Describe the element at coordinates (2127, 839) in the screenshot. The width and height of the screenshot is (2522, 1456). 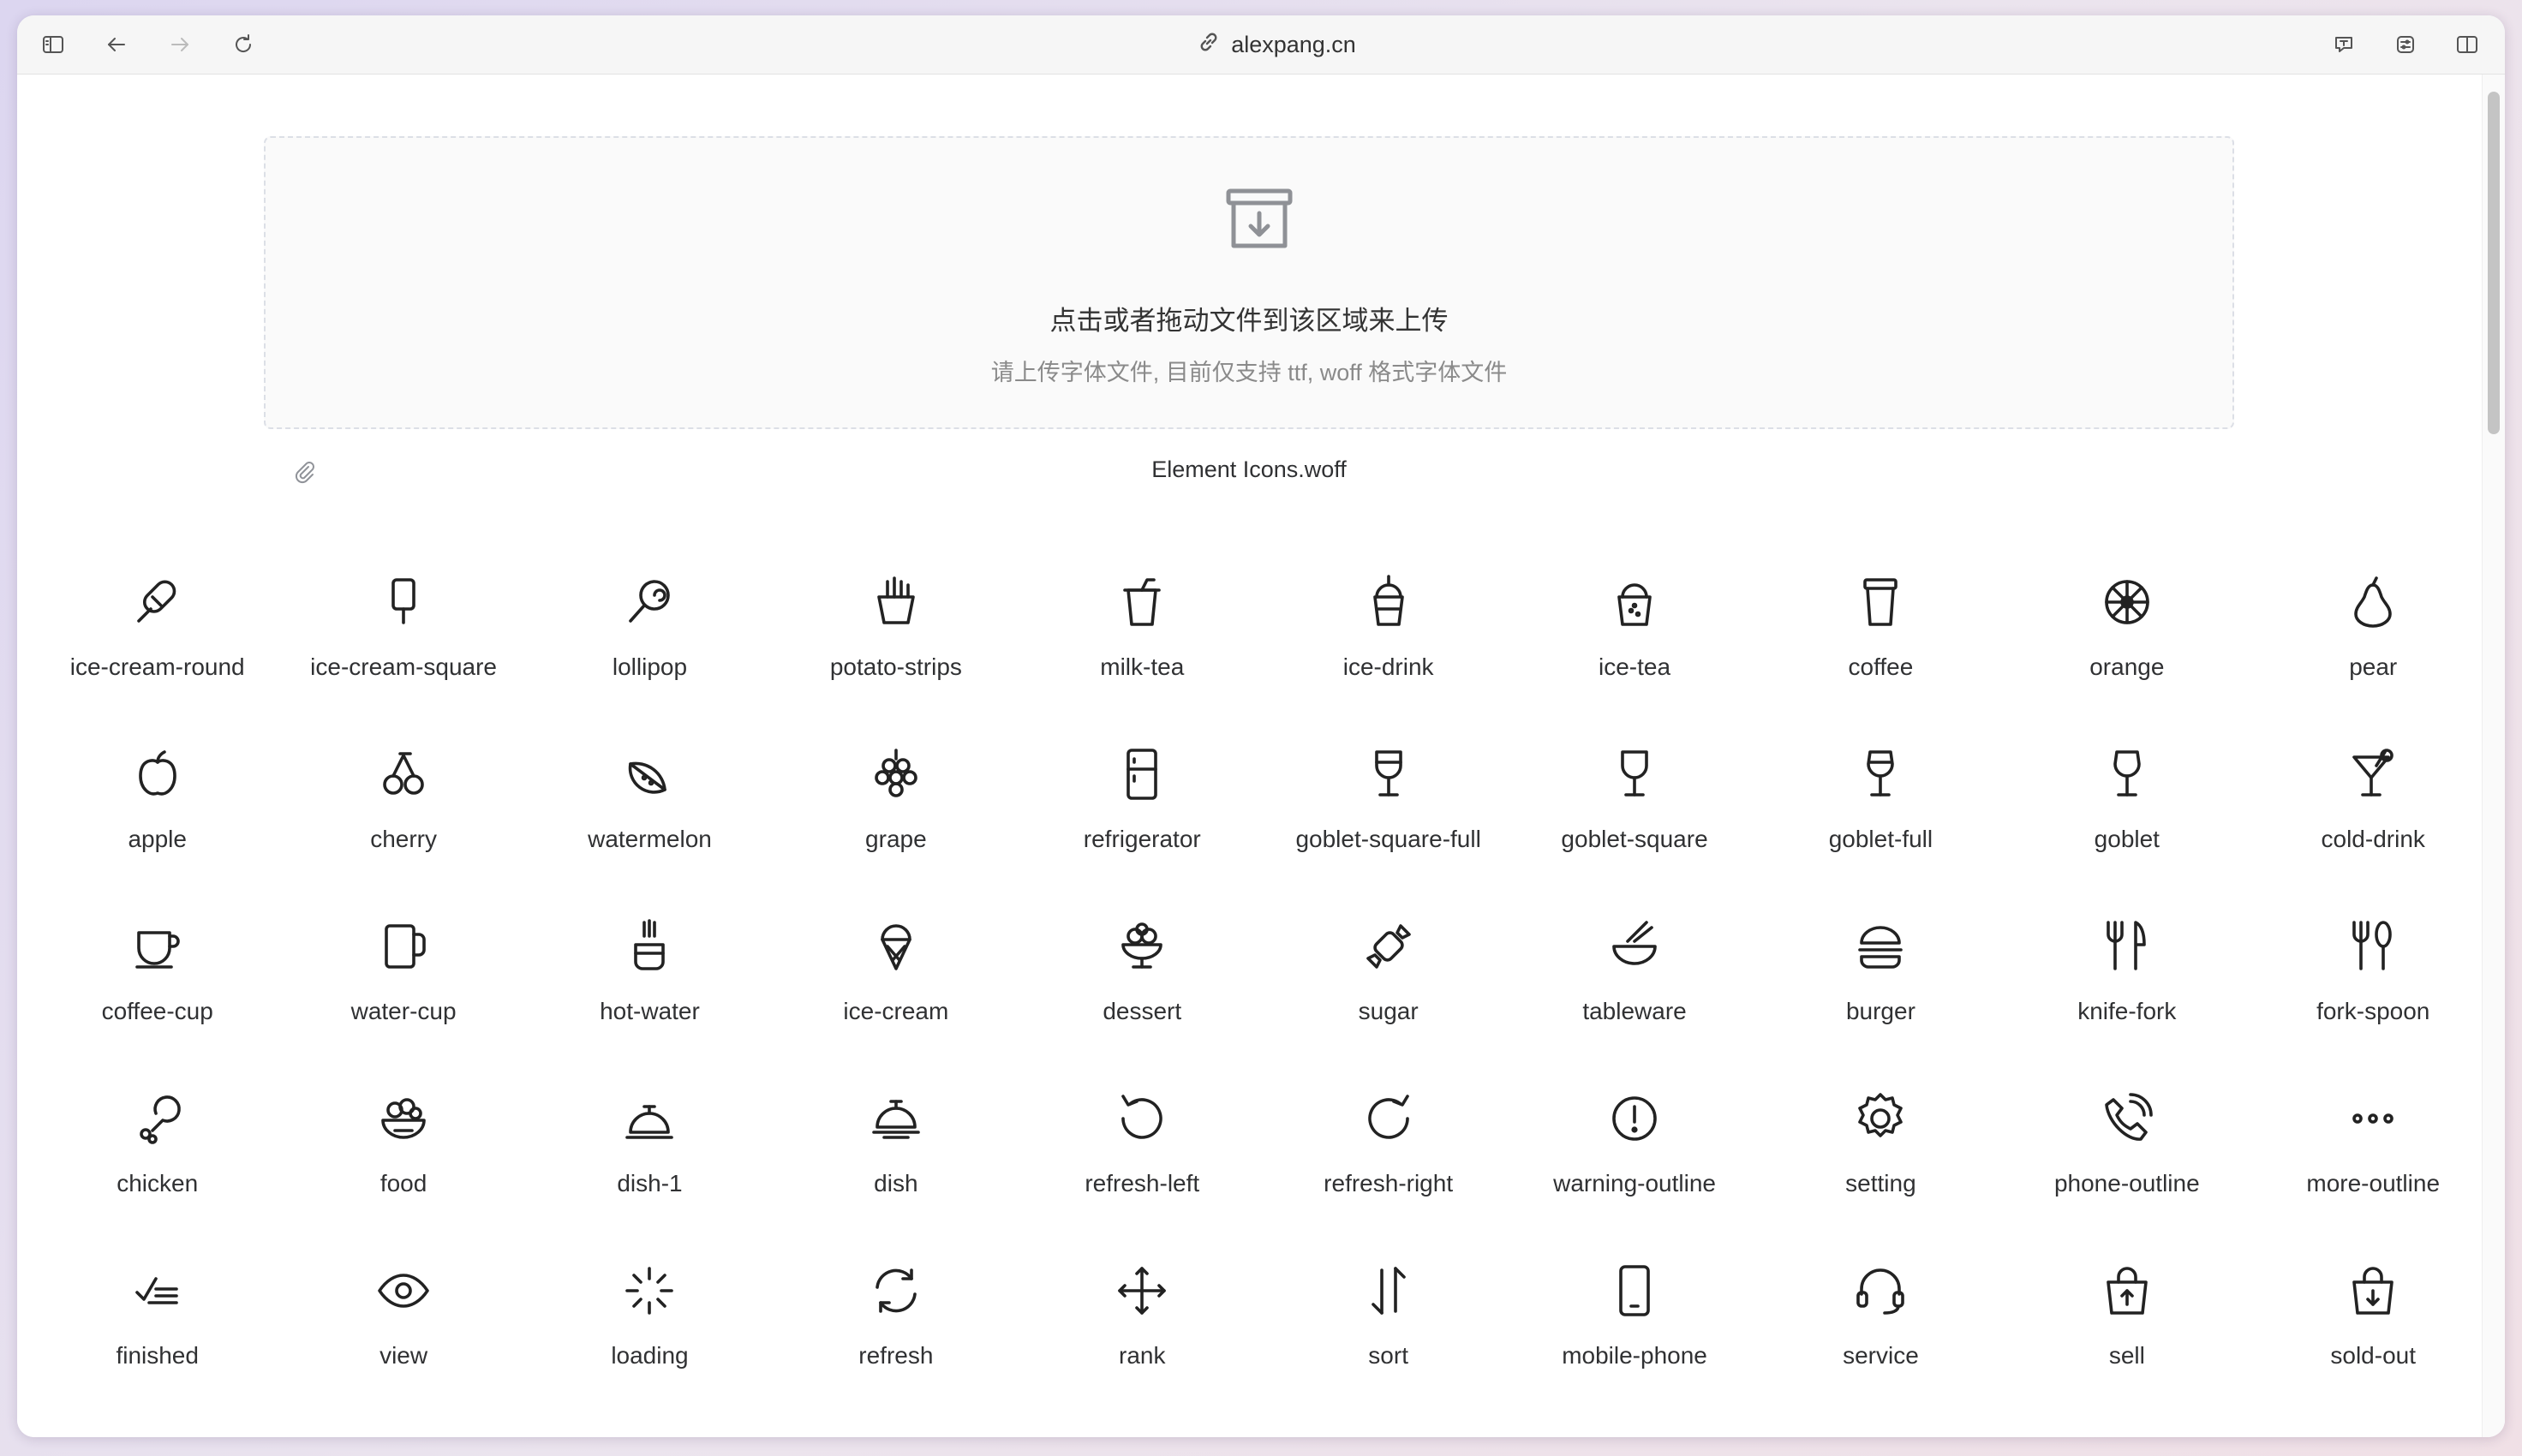
I see `icon-label: goblet` at that location.